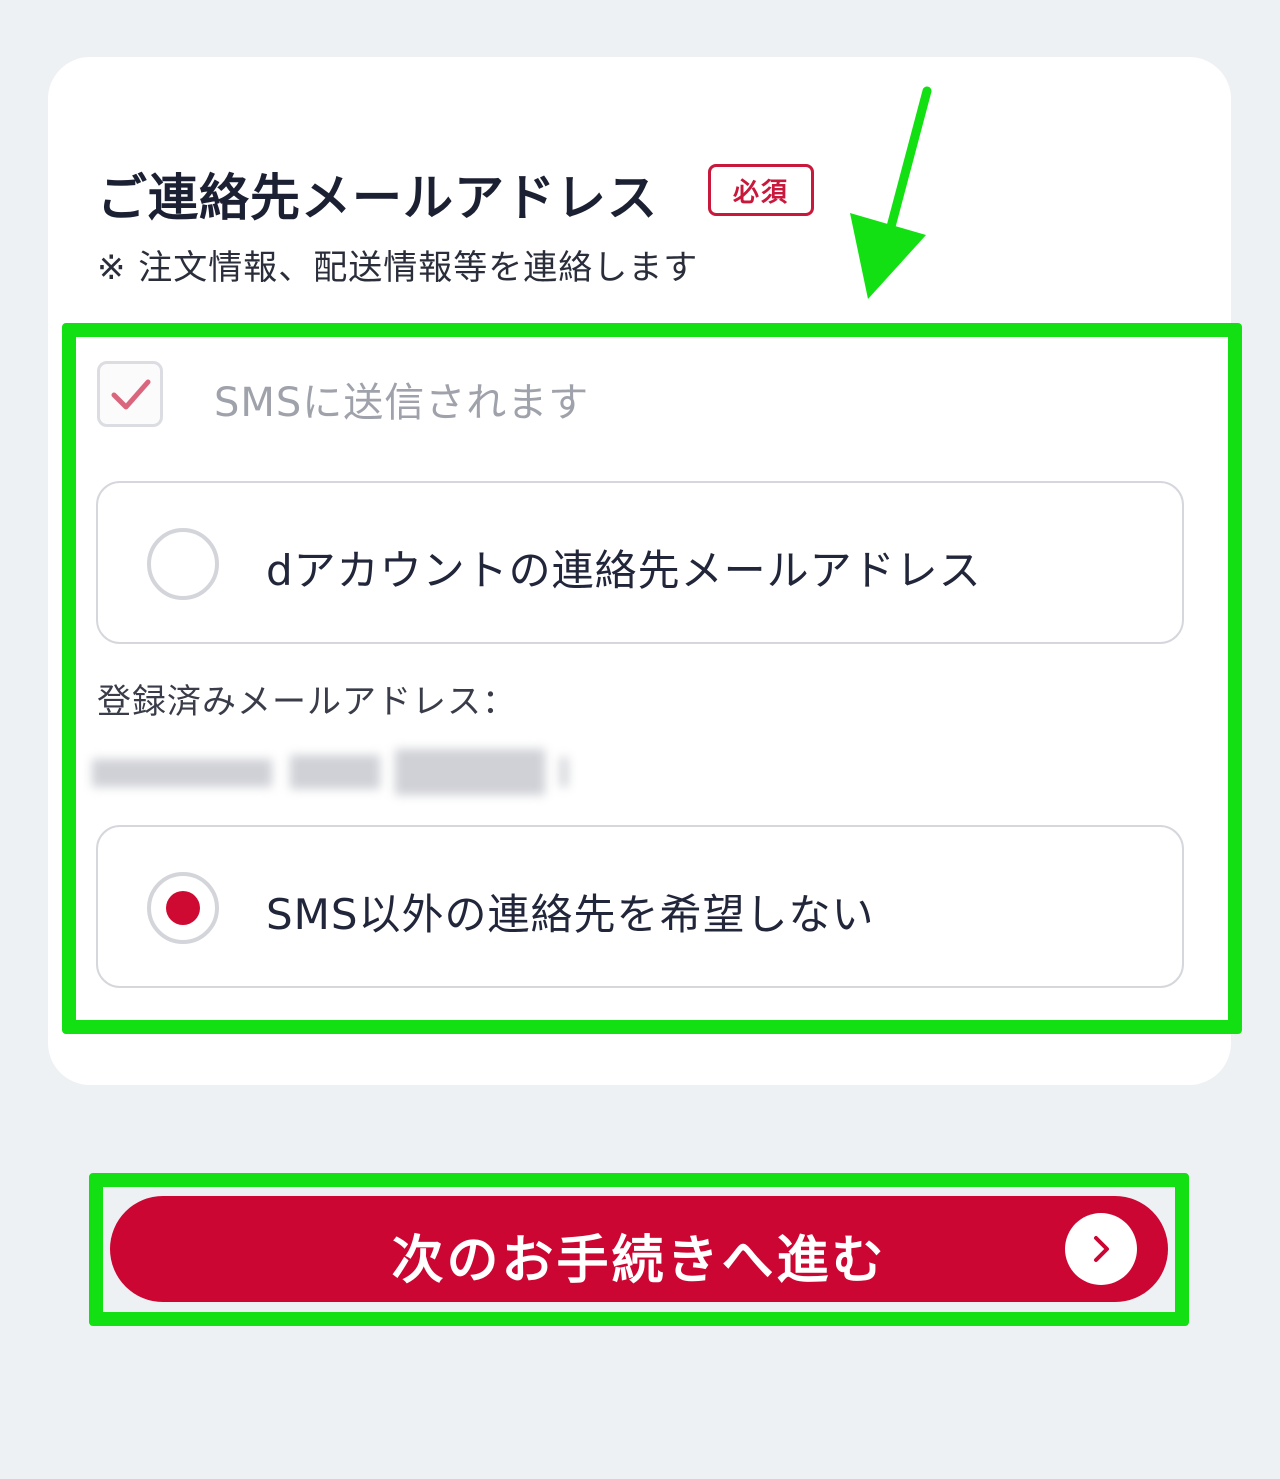 The image size is (1280, 1479). What do you see at coordinates (398, 268) in the screenshot?
I see `section-note: ※ 注文情報、配送情報等を連絡します` at bounding box center [398, 268].